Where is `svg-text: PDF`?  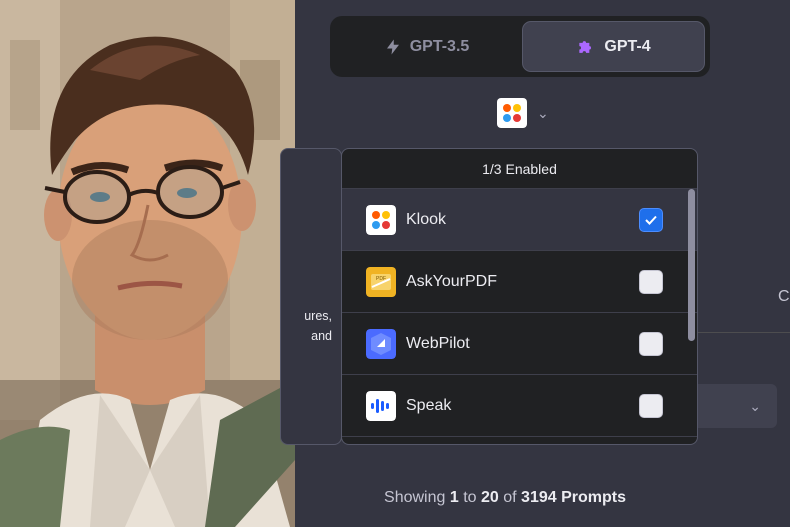 svg-text: PDF is located at coordinates (381, 279).